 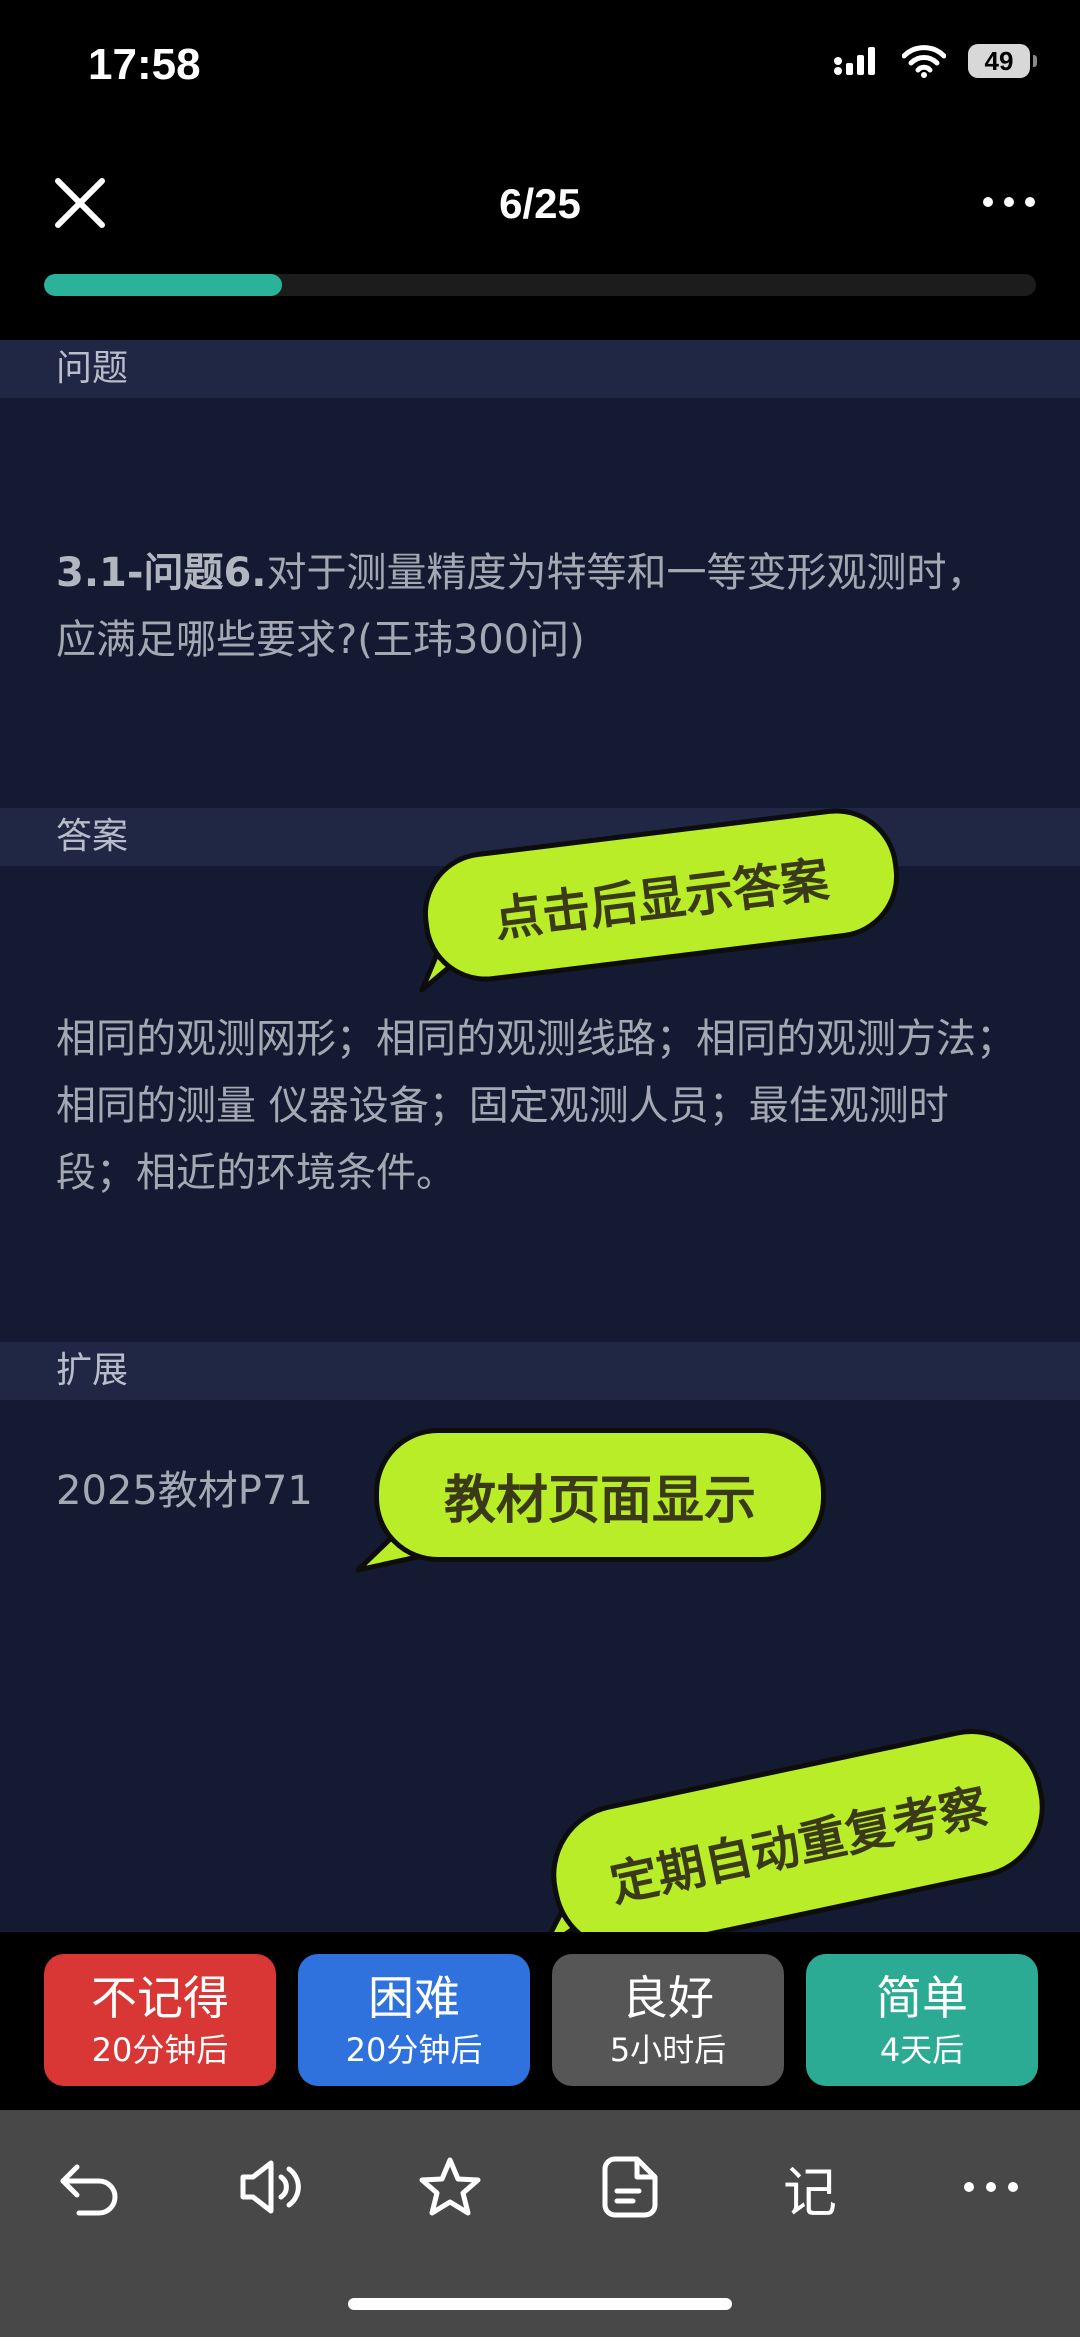 What do you see at coordinates (540, 369) in the screenshot?
I see `question-header: 问题` at bounding box center [540, 369].